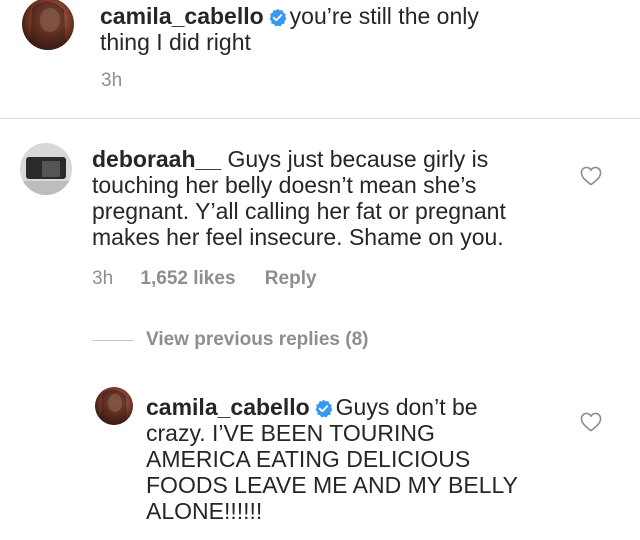 The image size is (640, 540). Describe the element at coordinates (182, 16) in the screenshot. I see `caption-username: camila_cabello` at that location.